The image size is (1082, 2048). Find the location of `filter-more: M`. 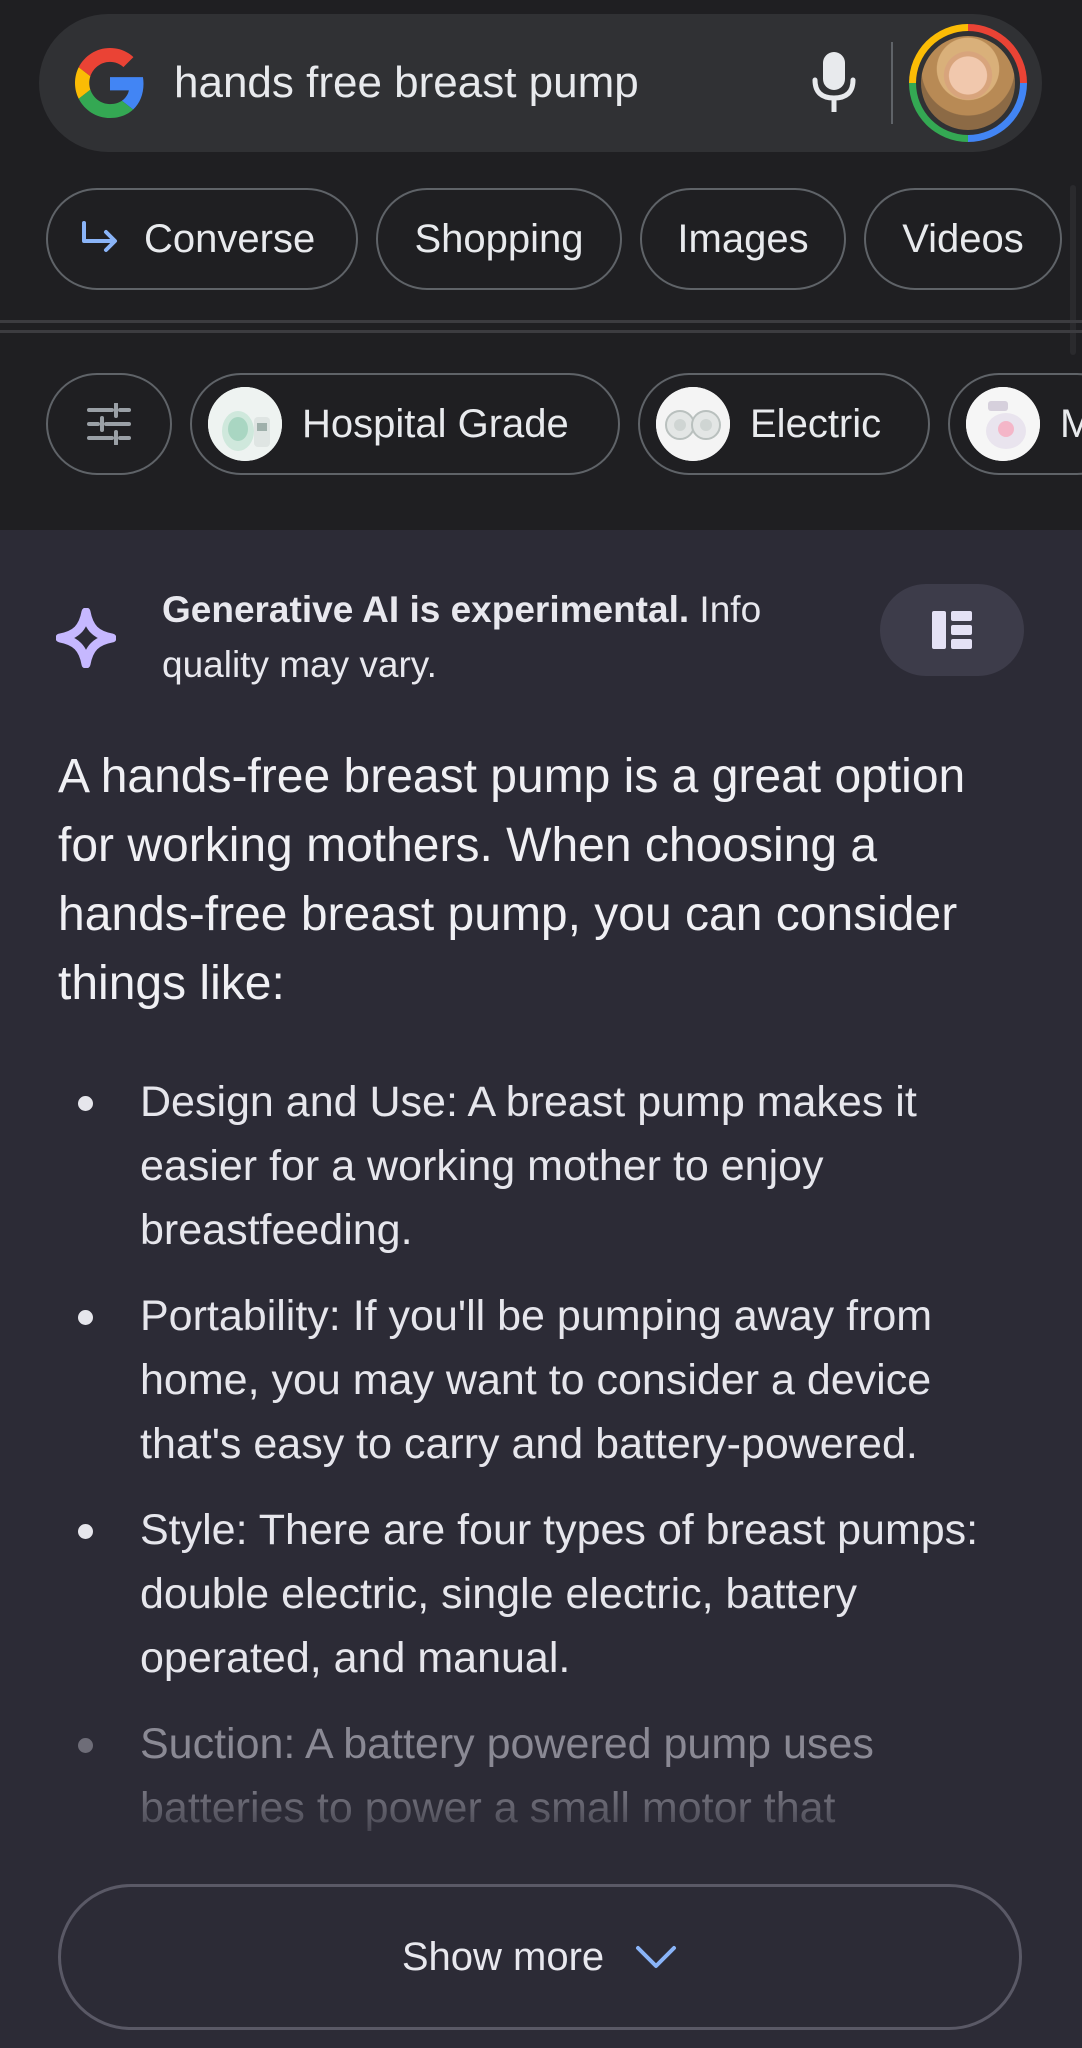

filter-more: M is located at coordinates (1015, 424).